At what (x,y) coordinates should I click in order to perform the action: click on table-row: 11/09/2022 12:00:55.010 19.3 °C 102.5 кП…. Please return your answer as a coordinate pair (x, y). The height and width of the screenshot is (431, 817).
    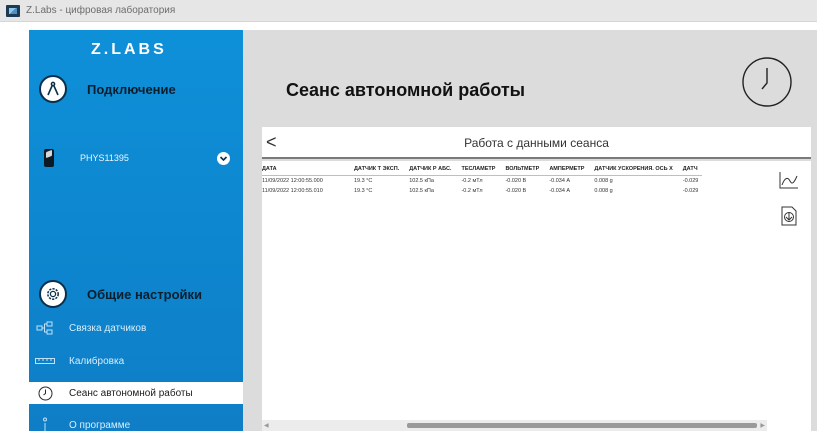
    Looking at the image, I should click on (482, 191).